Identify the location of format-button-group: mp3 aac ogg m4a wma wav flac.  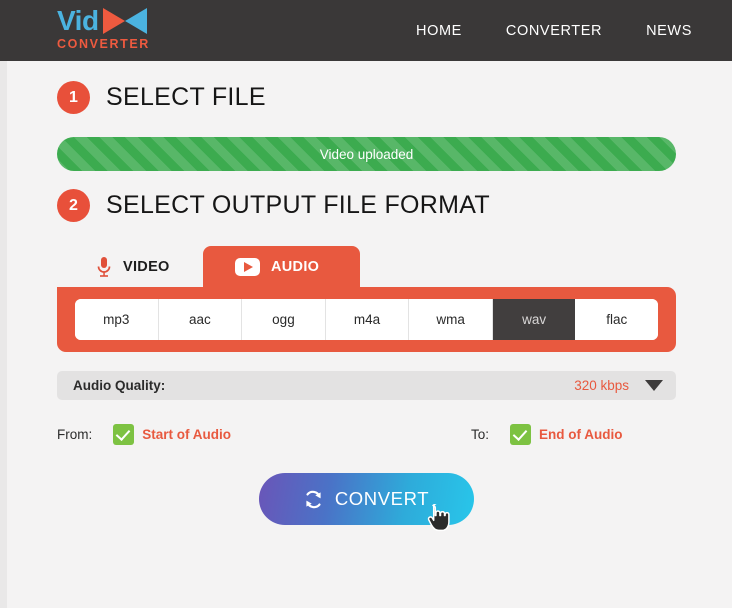
(366, 319).